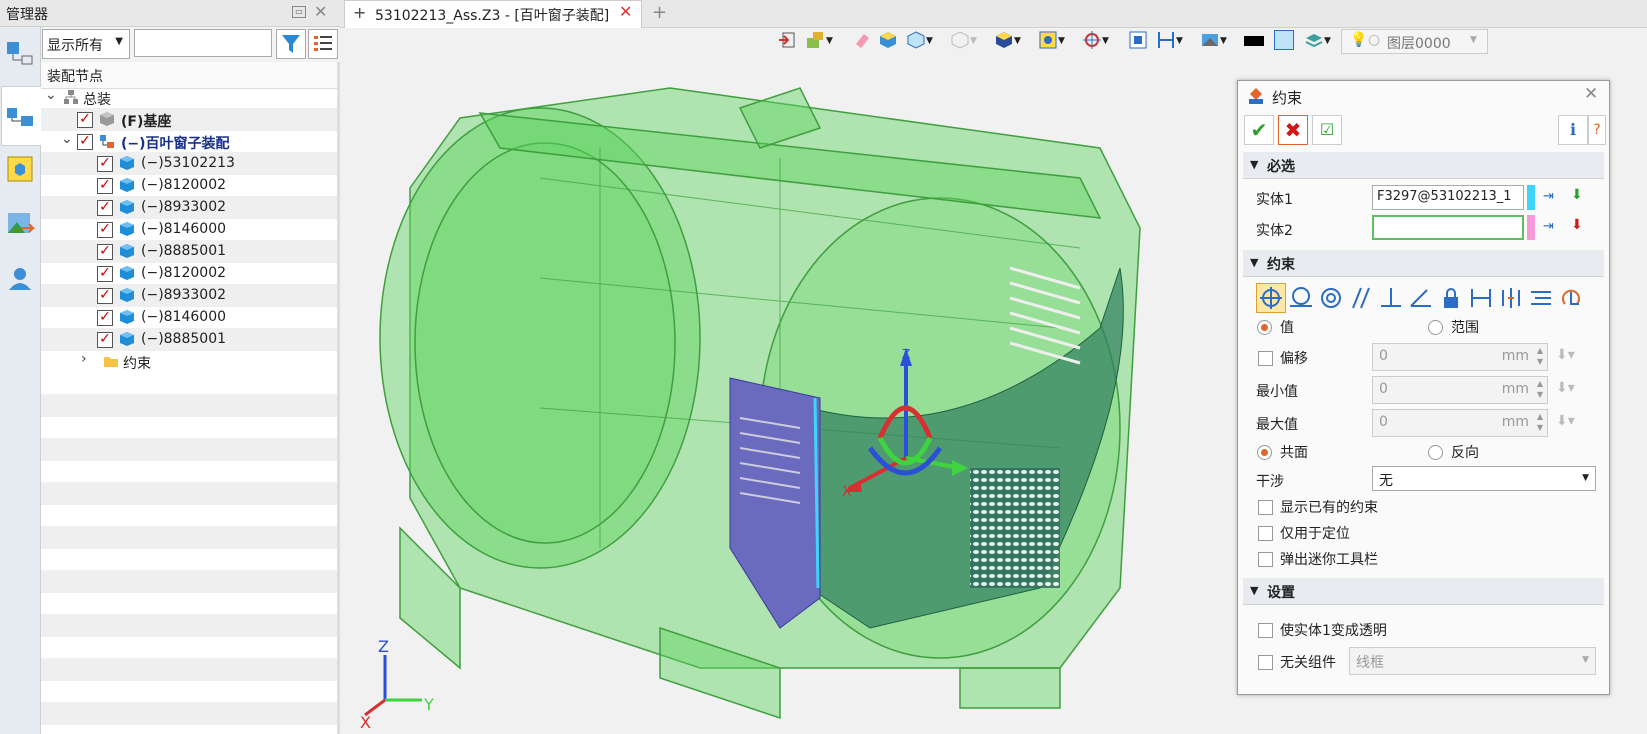 The image size is (1647, 734). I want to click on tree-label: (−)53102213, so click(188, 163).